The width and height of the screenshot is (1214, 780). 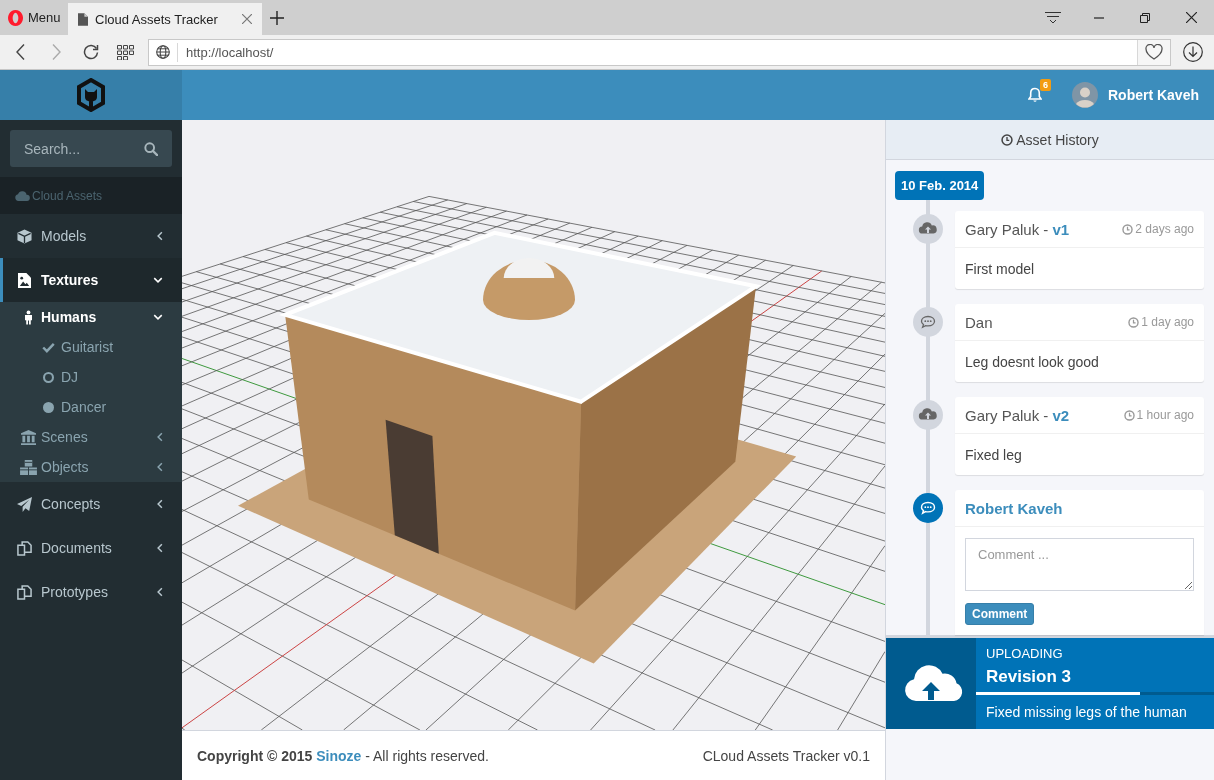 What do you see at coordinates (659, 52) in the screenshot?
I see `address-field: http://localhost/` at bounding box center [659, 52].